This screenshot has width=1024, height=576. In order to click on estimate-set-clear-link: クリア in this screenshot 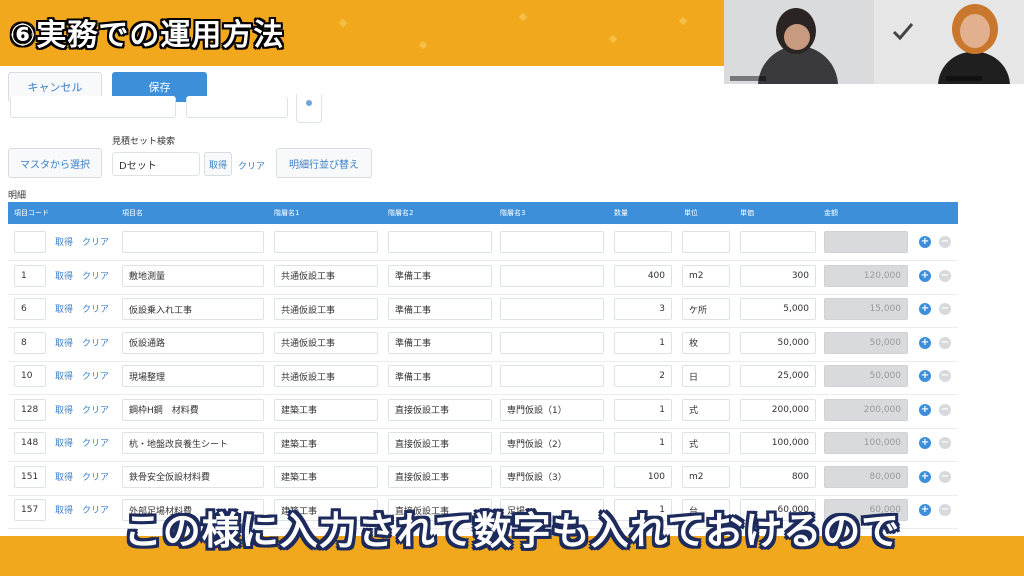, I will do `click(251, 165)`.